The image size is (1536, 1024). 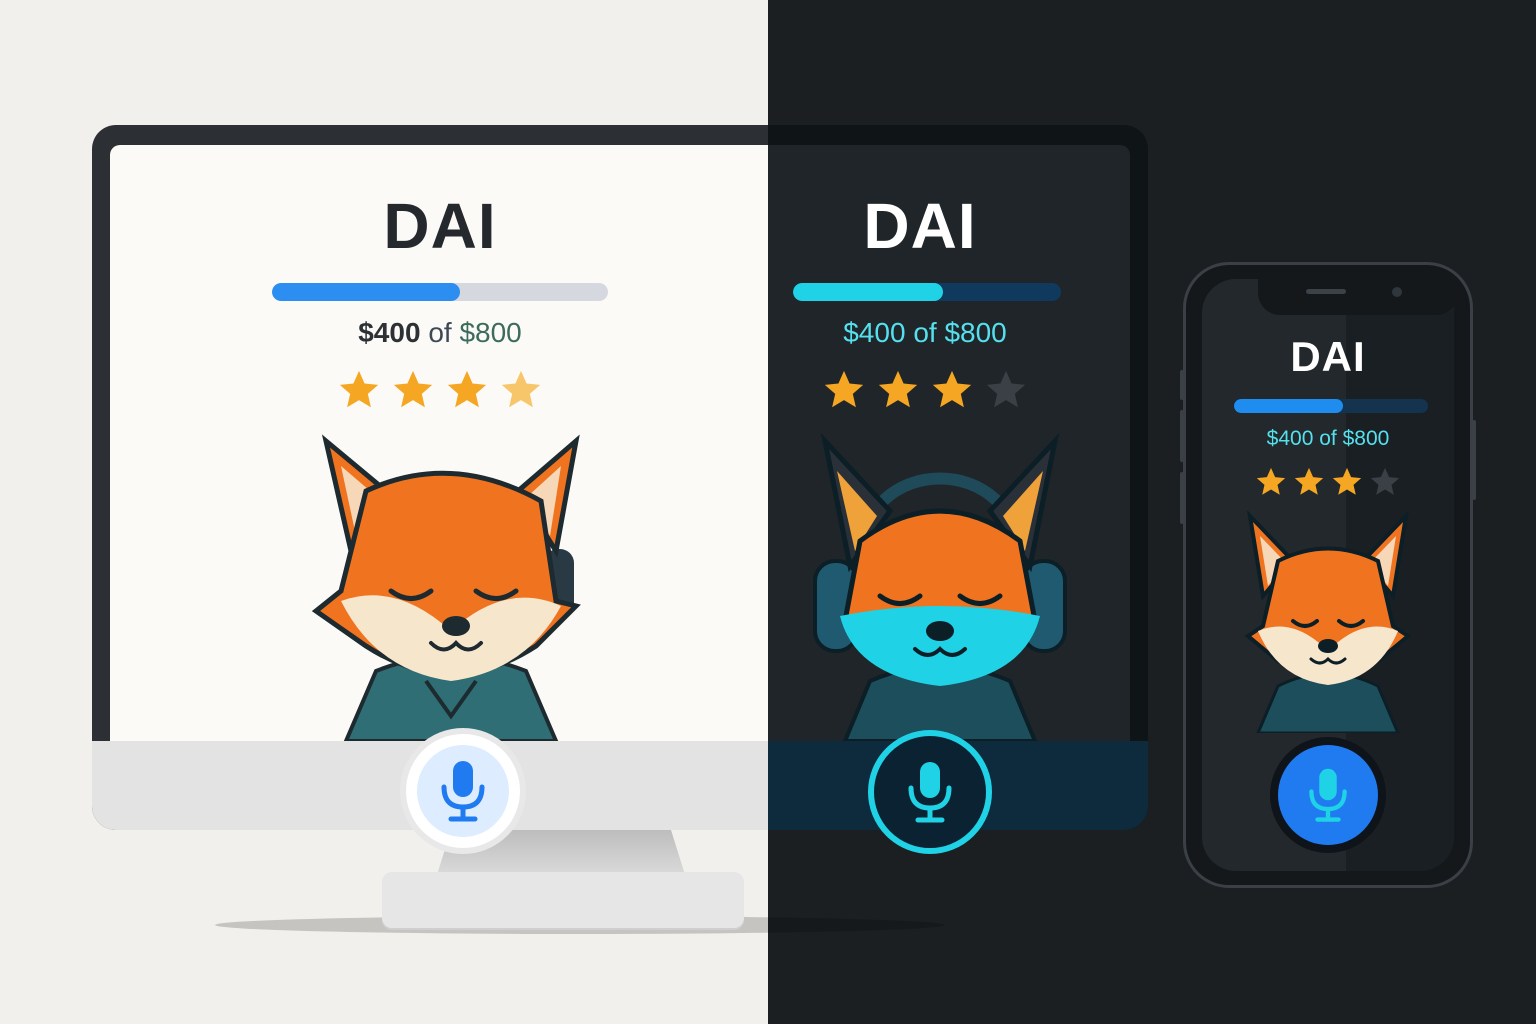 I want to click on phone-screen: DAI $400 of $800, so click(x=1328, y=575).